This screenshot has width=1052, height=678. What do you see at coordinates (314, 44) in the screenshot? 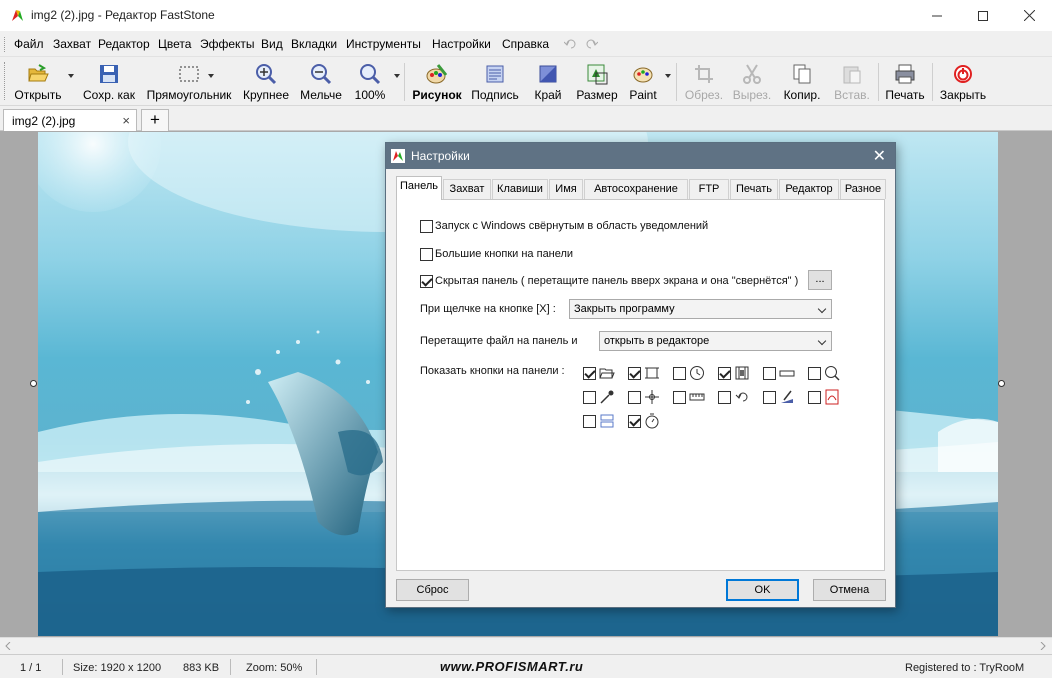
I see `menu-tabs: Вкладки` at bounding box center [314, 44].